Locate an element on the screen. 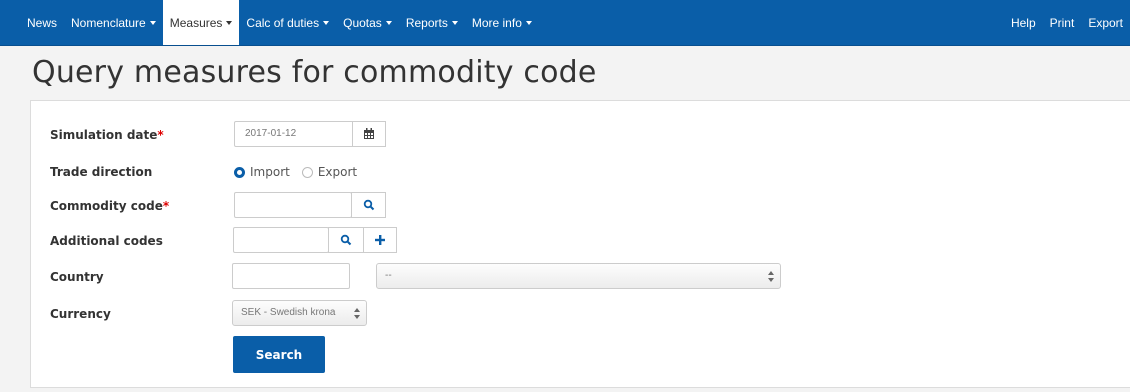 The image size is (1130, 392). import-radio-label: Import is located at coordinates (270, 172).